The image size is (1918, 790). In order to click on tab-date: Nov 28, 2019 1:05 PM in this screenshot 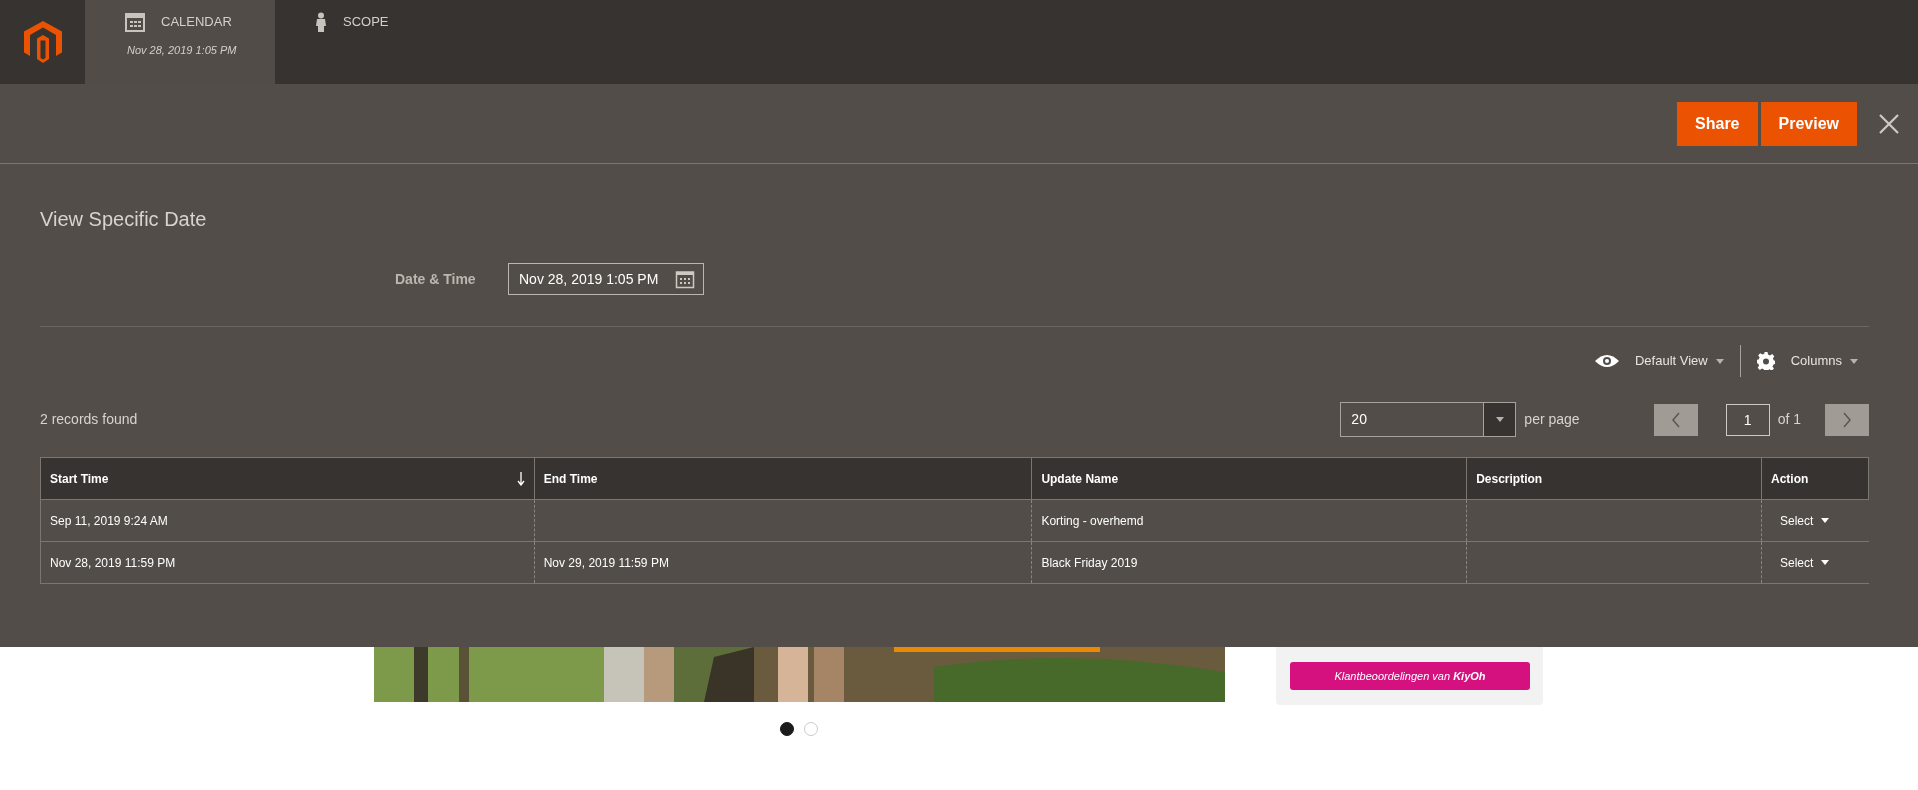, I will do `click(182, 50)`.